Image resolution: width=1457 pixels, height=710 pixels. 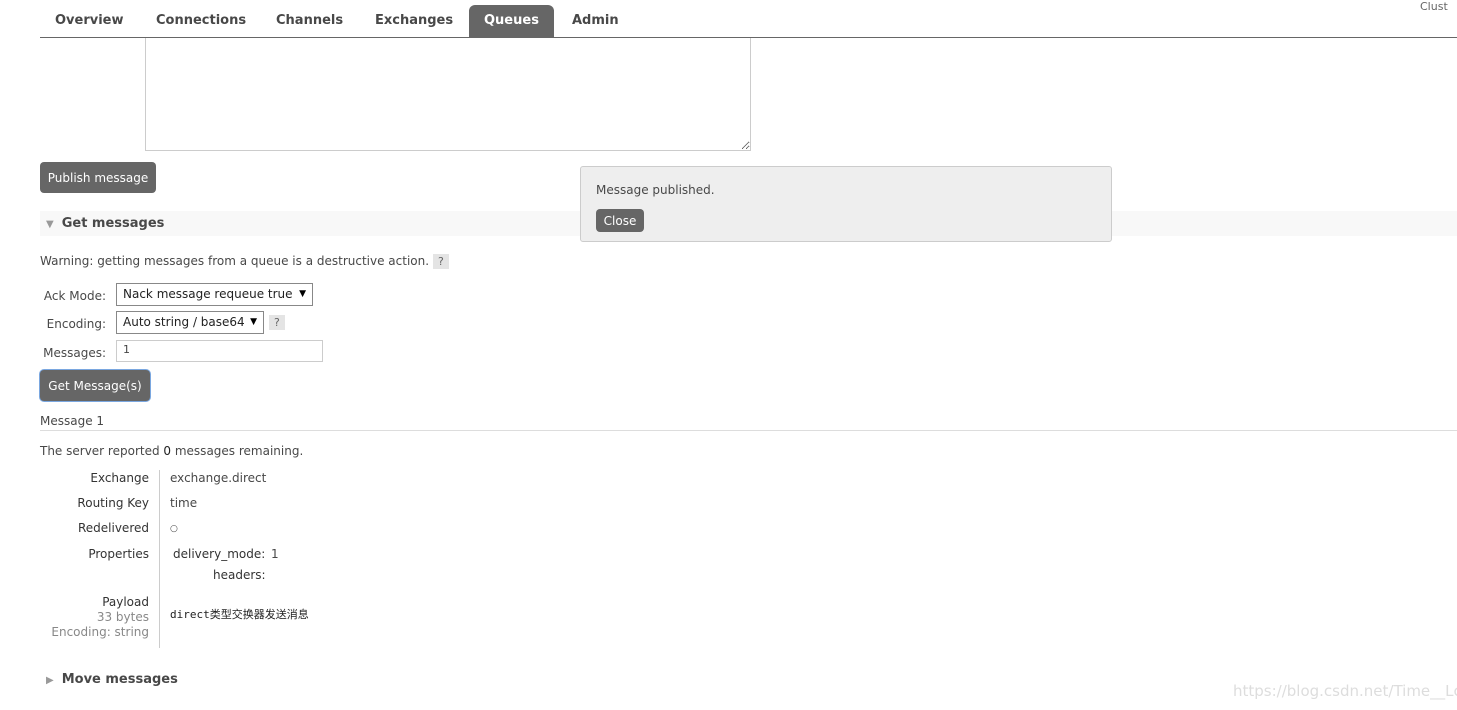 I want to click on delivery-mode-key: delivery_mode:, so click(x=219, y=554).